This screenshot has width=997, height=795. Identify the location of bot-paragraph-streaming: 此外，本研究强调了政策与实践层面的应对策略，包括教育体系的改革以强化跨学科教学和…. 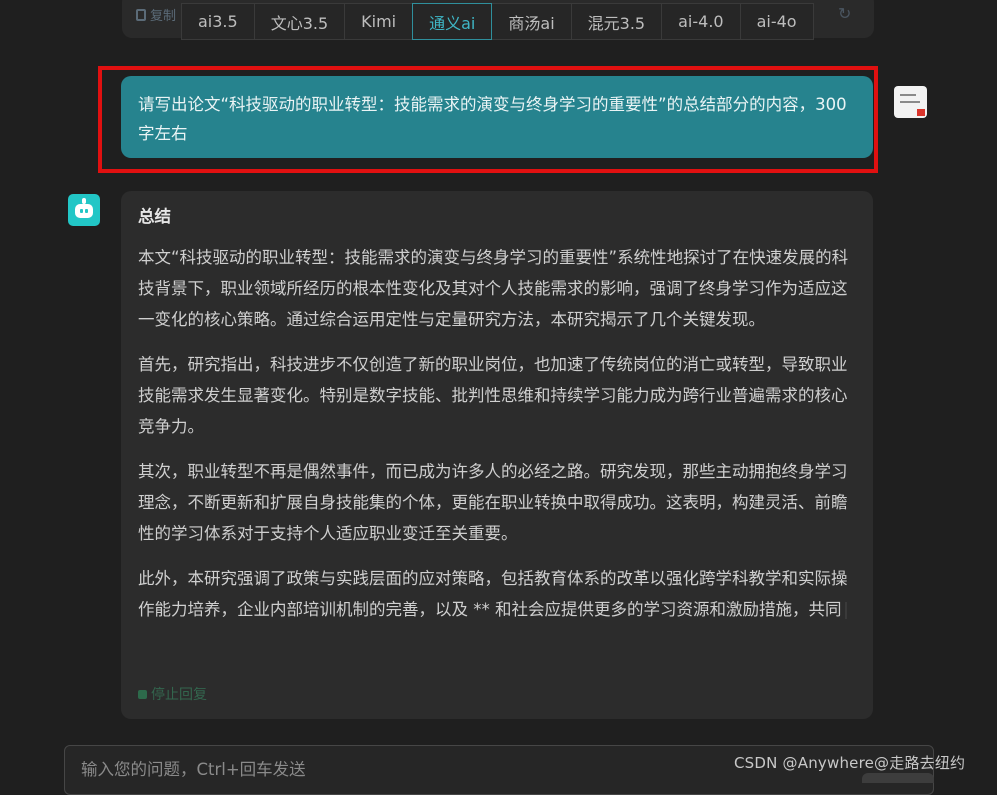
(497, 594).